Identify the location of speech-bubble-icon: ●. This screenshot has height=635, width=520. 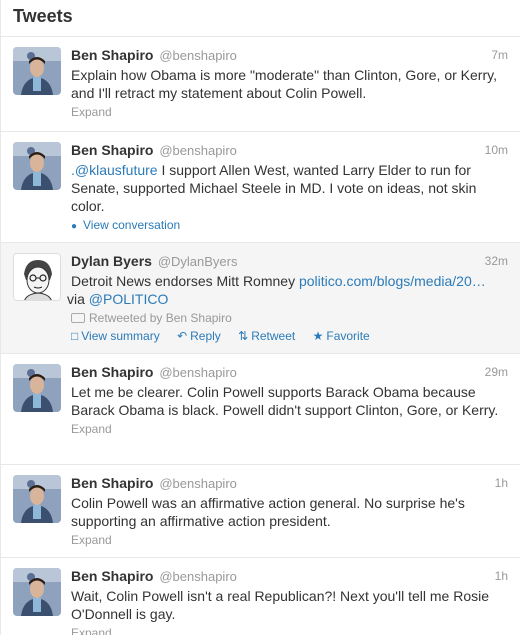
(74, 226).